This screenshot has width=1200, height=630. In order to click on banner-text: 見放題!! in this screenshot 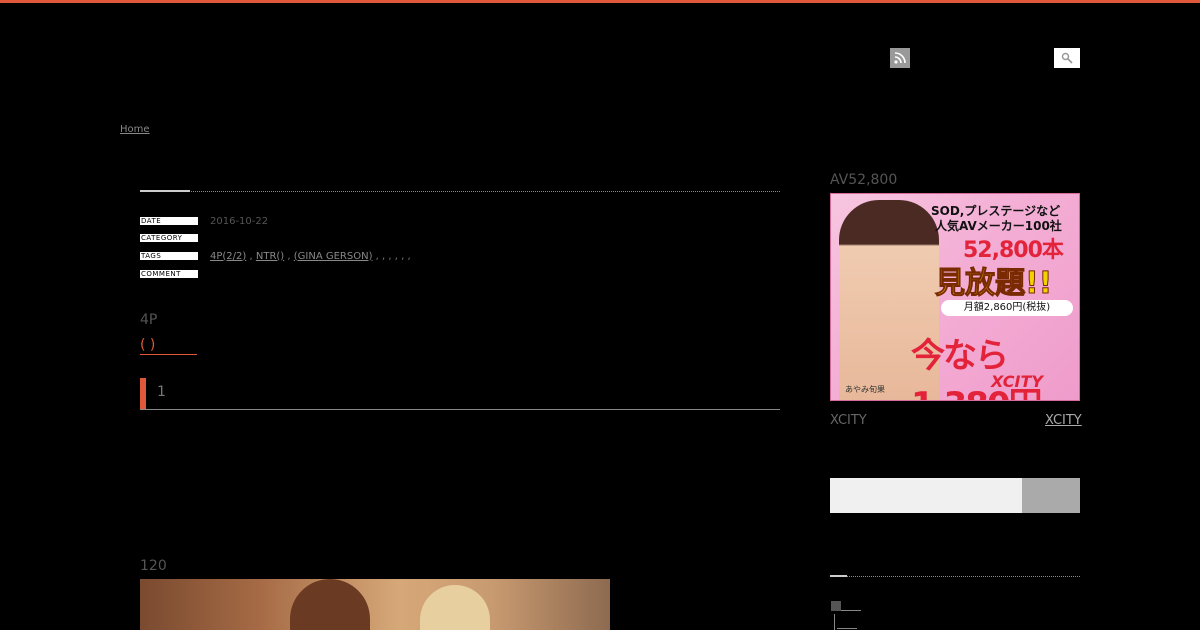, I will do `click(993, 284)`.